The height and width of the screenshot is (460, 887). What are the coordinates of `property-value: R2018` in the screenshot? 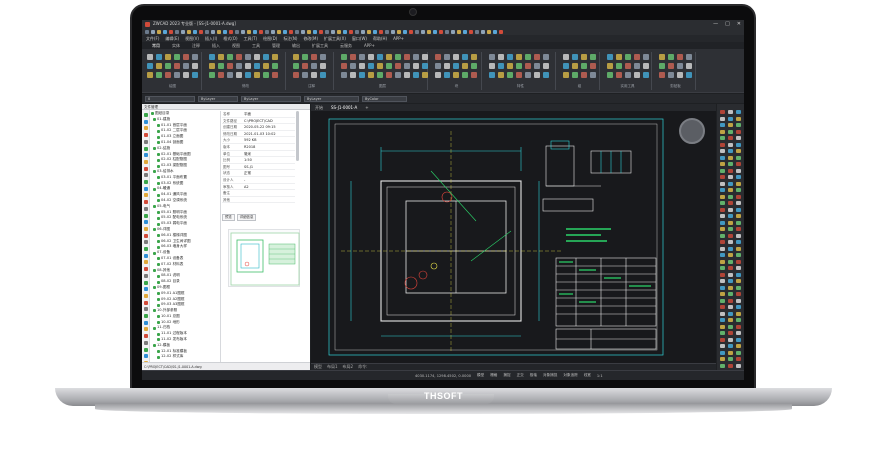 It's located at (269, 147).